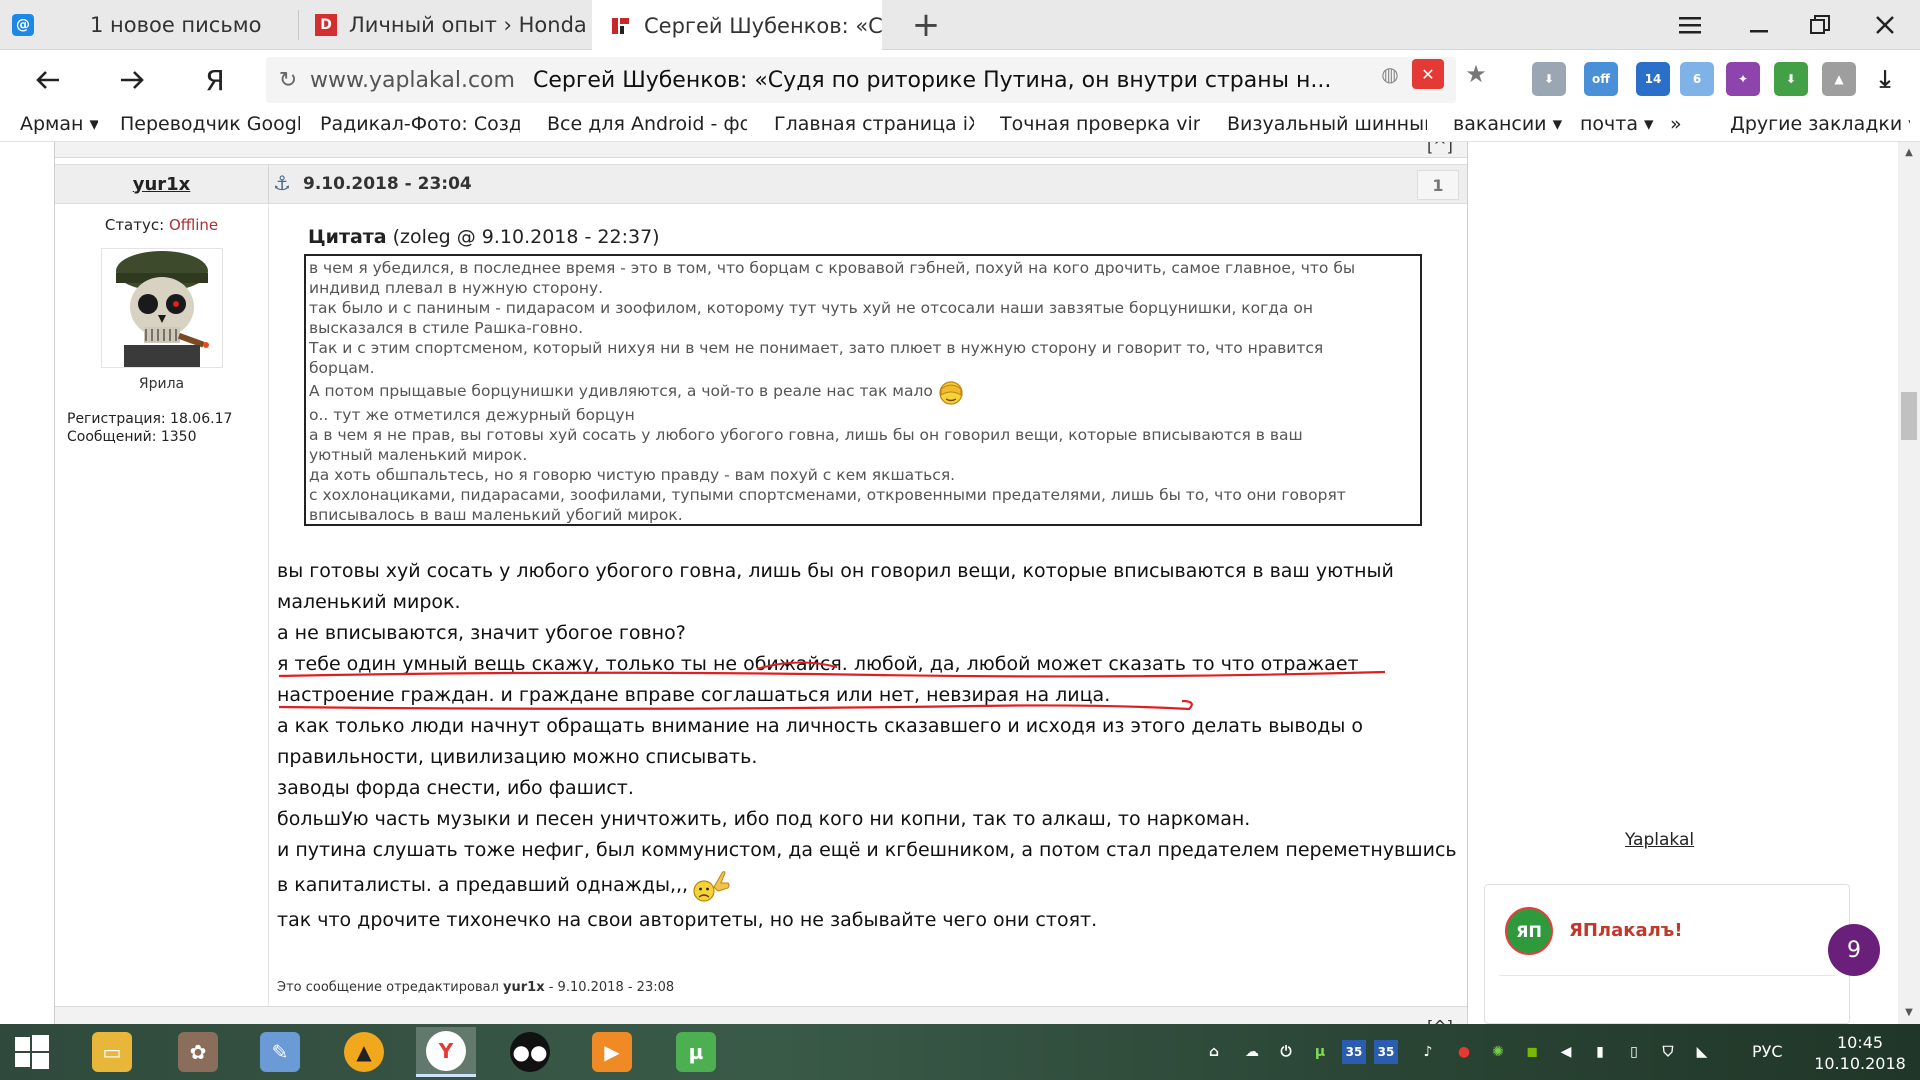 The height and width of the screenshot is (1080, 1920). I want to click on forward-button, so click(132, 80).